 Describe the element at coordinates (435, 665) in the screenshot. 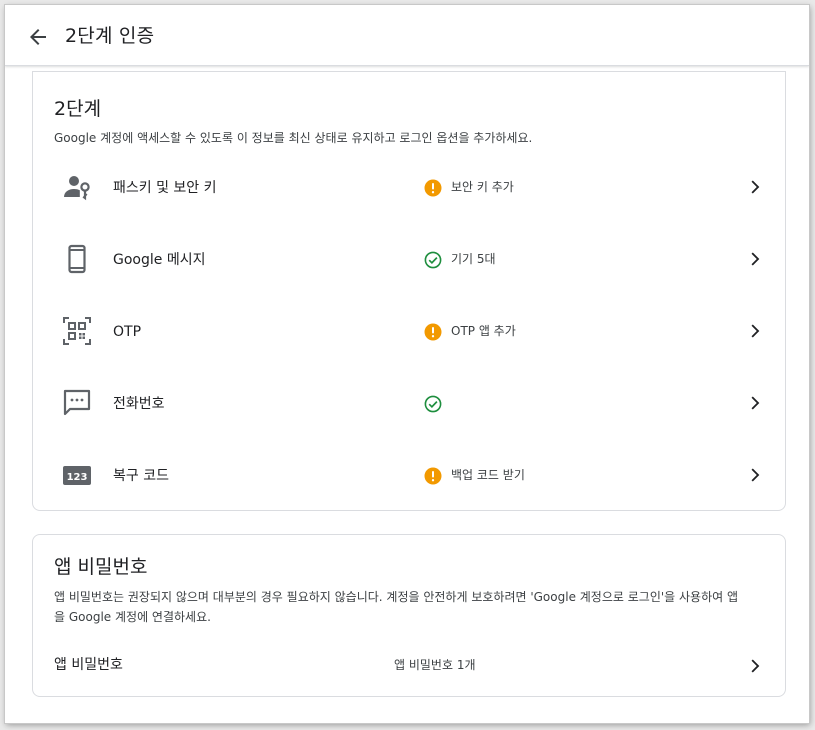

I see `row-value: 앱 비밀번호 1개` at that location.